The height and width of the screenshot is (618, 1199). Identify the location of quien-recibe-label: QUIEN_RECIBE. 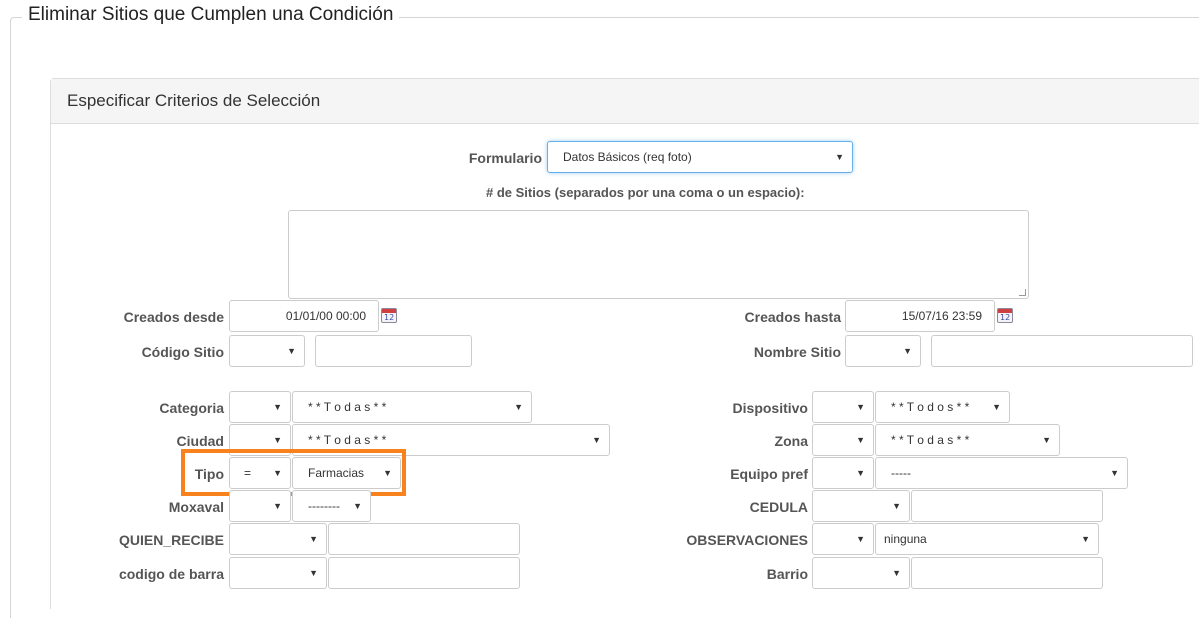
(171, 540).